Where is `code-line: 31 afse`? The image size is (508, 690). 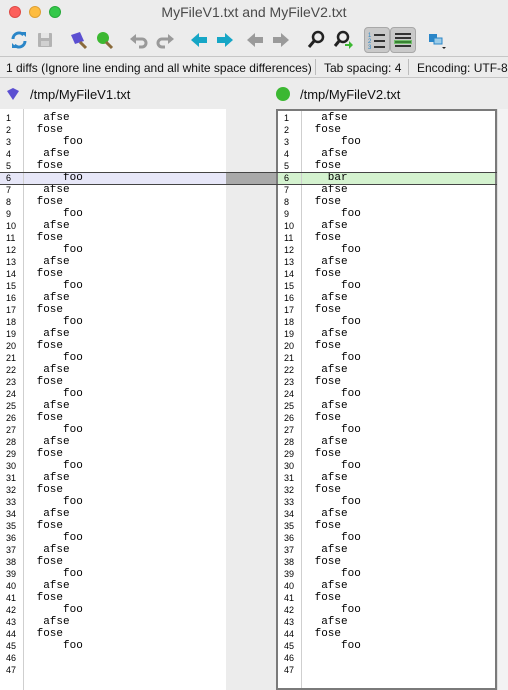 code-line: 31 afse is located at coordinates (386, 478).